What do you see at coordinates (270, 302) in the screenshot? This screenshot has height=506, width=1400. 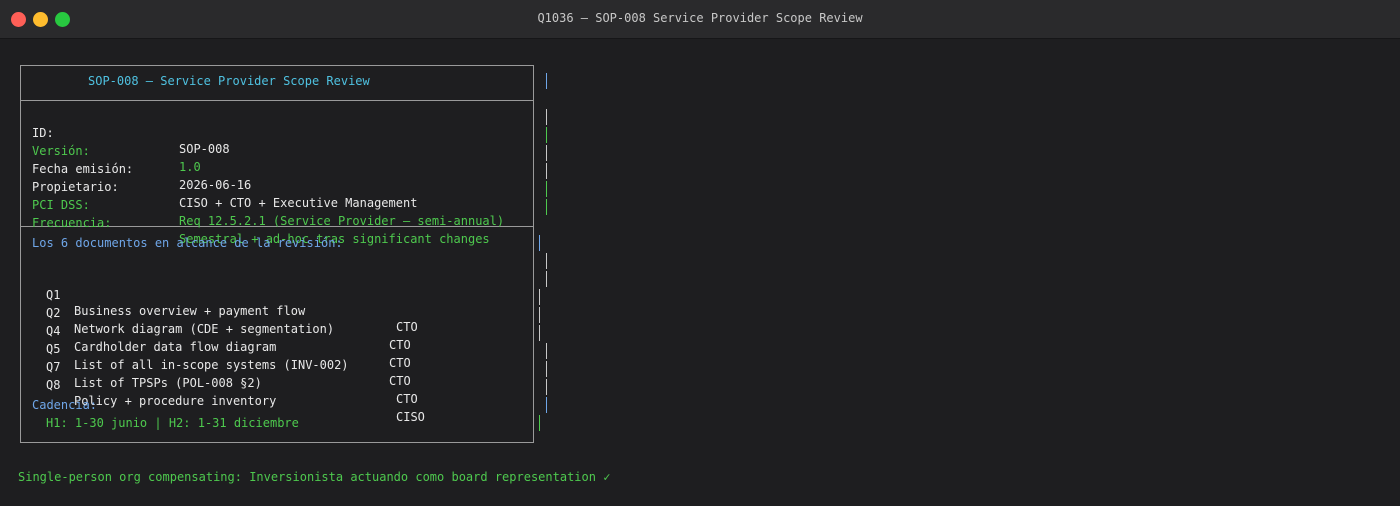 I see `document-row: Q1 Business overview + payment flow CTO` at bounding box center [270, 302].